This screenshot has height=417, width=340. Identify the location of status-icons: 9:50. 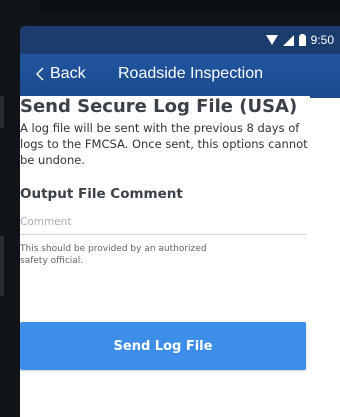
(299, 40).